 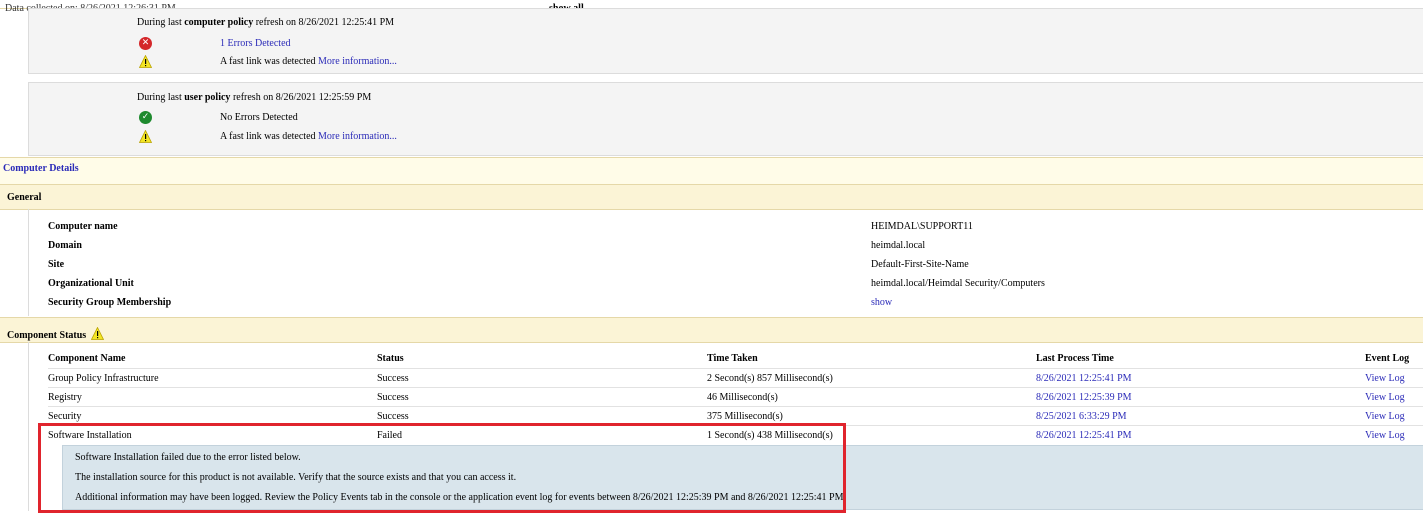 What do you see at coordinates (110, 302) in the screenshot?
I see `security-group-label: Security Group Membership` at bounding box center [110, 302].